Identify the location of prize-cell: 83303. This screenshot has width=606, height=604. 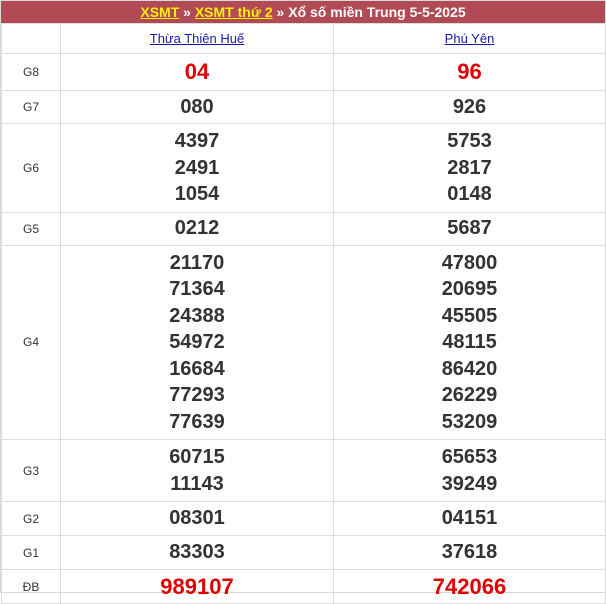
(197, 552).